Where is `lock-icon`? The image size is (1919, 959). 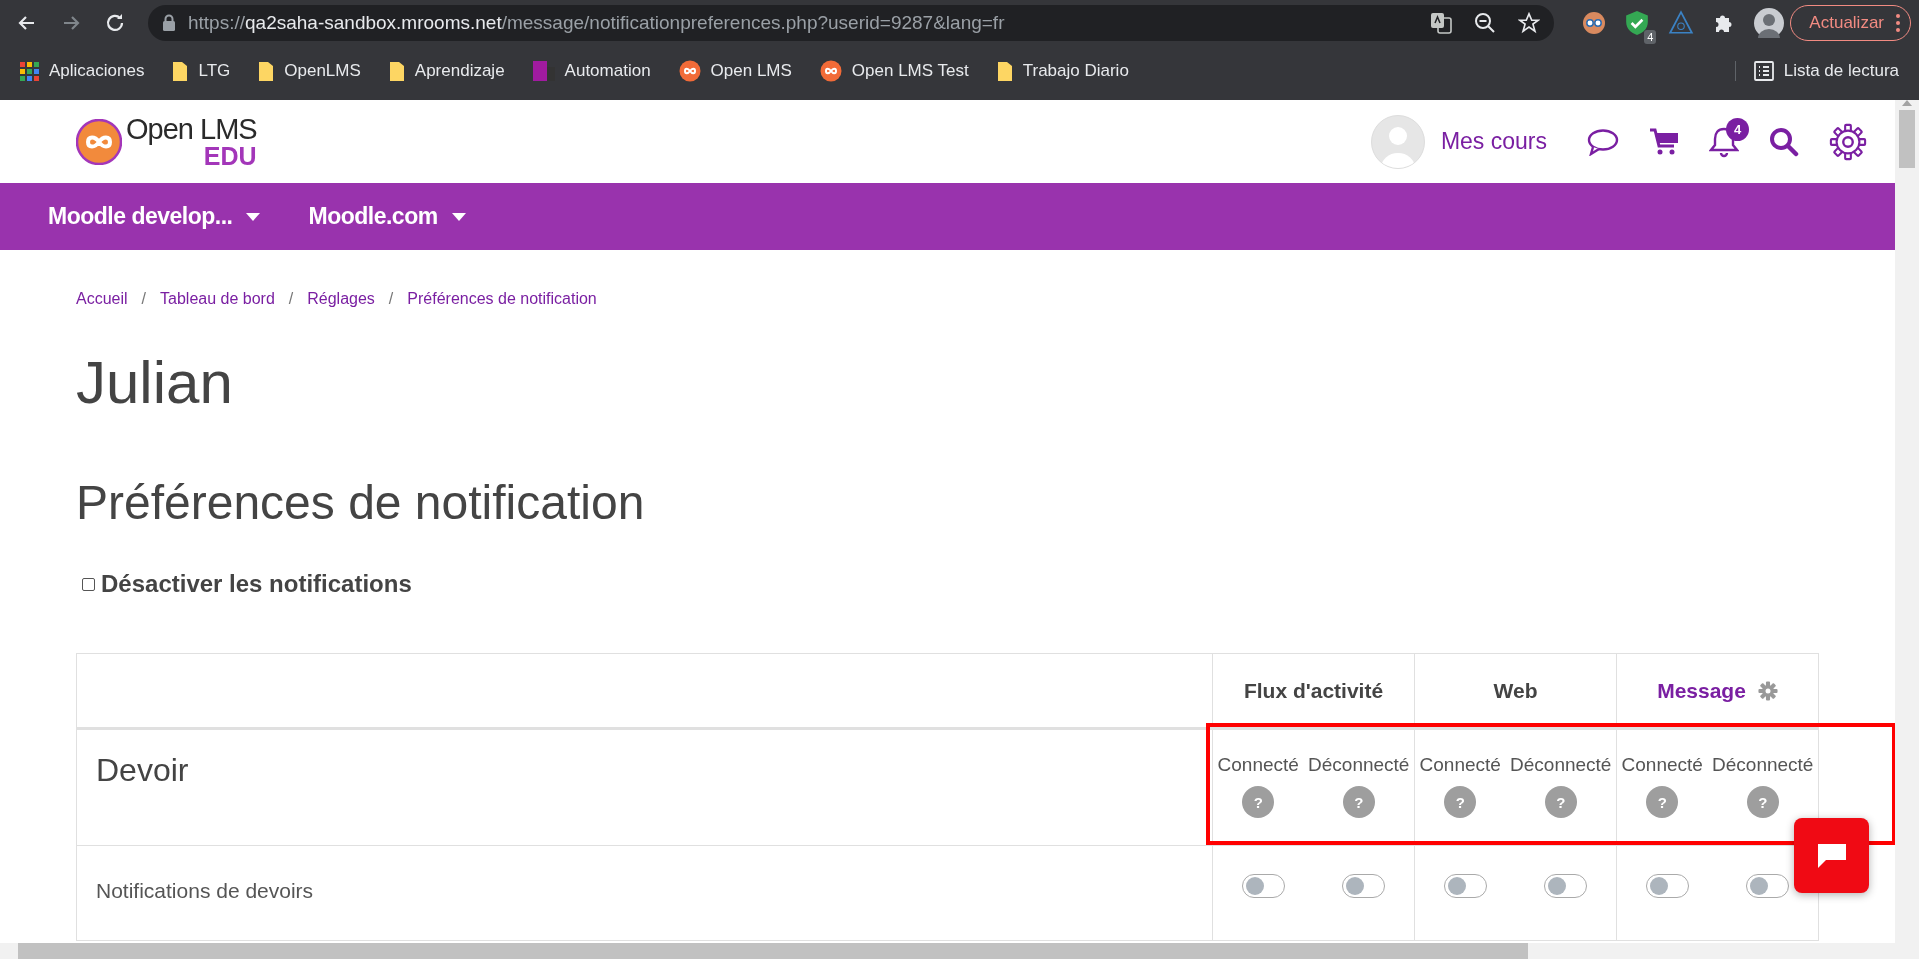
lock-icon is located at coordinates (169, 23).